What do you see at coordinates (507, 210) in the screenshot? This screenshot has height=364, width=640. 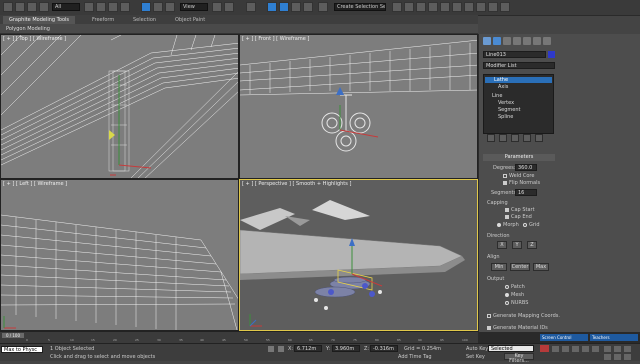 I see `cap-start-checkbox` at bounding box center [507, 210].